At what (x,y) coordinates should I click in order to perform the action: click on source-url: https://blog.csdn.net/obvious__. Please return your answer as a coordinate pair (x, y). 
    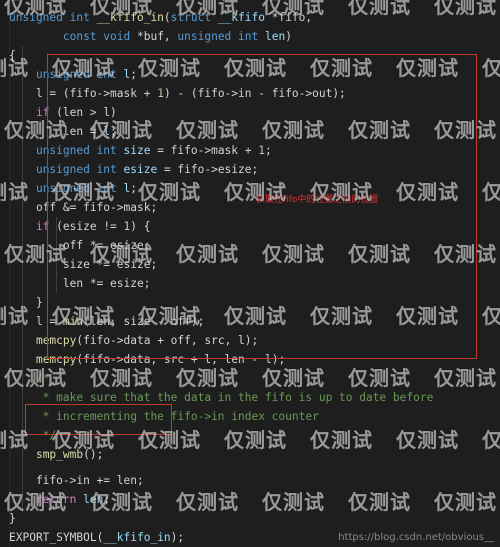
    Looking at the image, I should click on (416, 537).